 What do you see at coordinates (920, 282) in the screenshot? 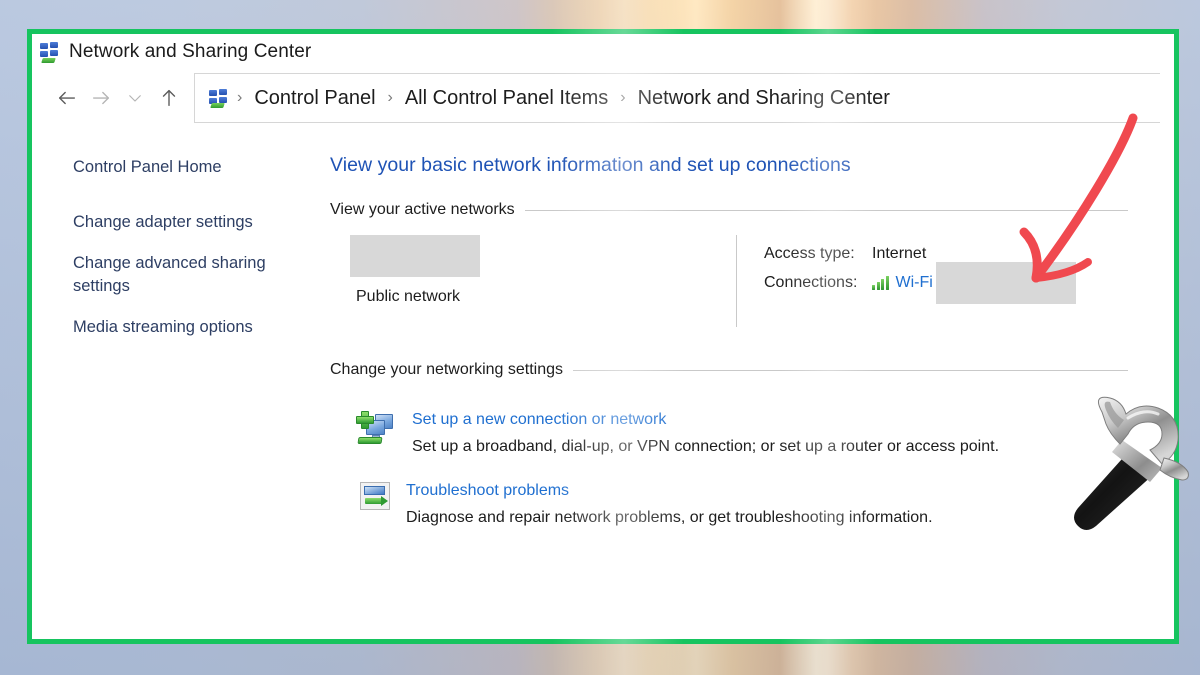
I see `connections-row: Connections: Wi-Fi (` at bounding box center [920, 282].